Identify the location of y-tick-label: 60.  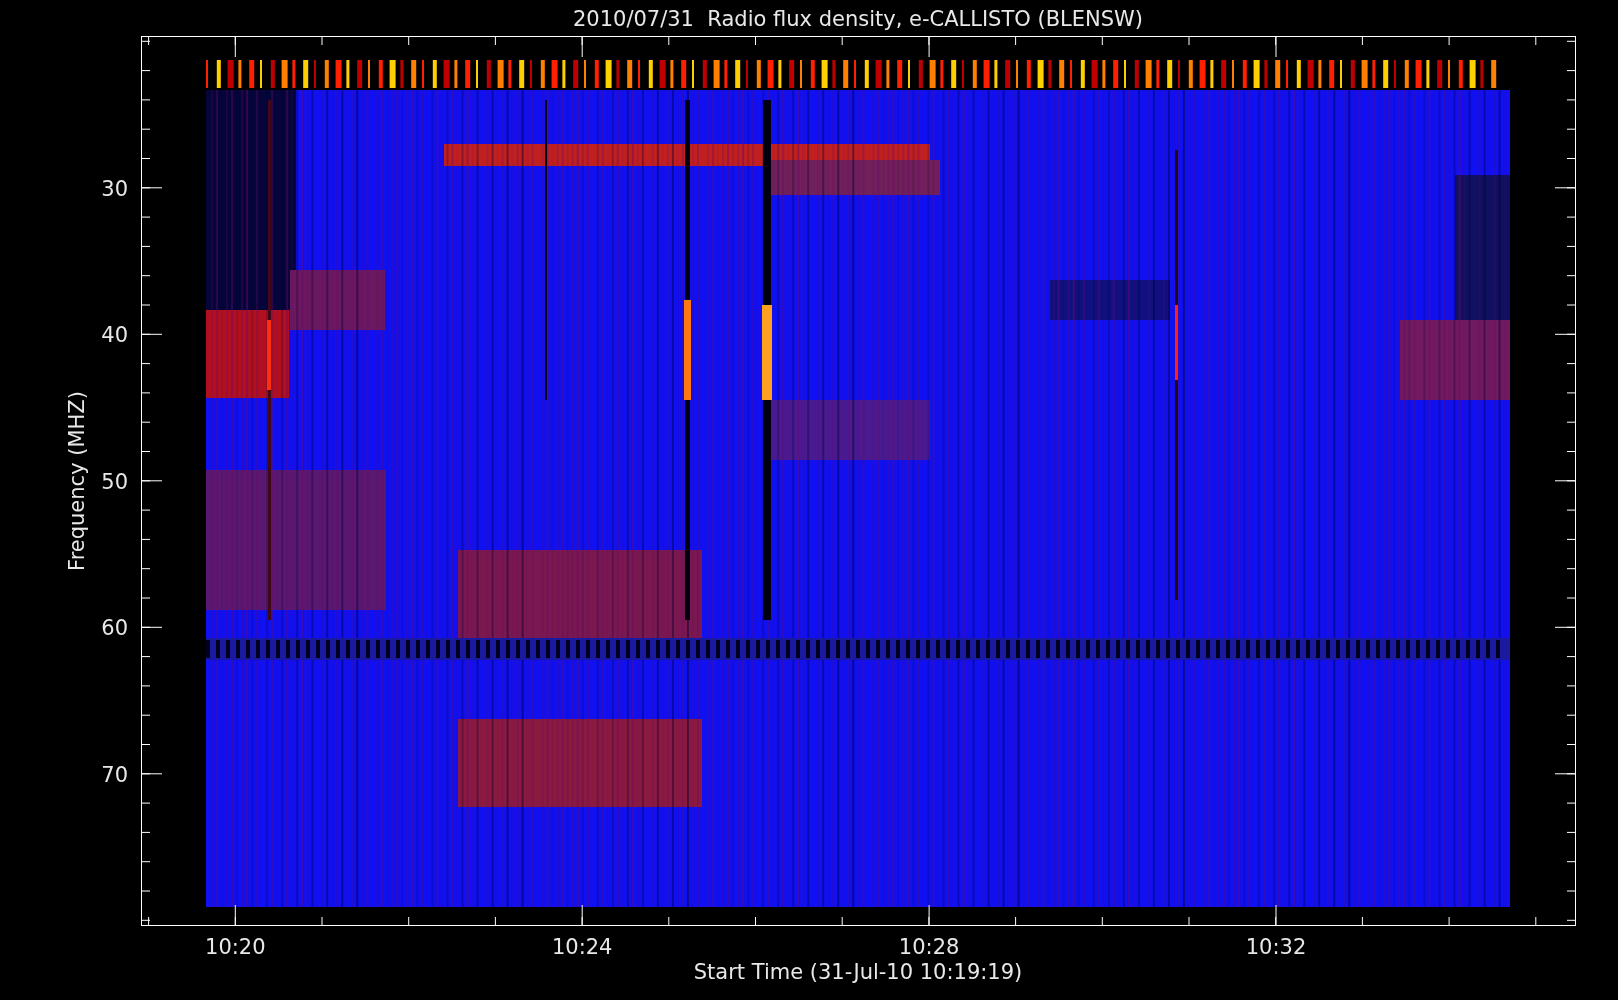
(114, 628).